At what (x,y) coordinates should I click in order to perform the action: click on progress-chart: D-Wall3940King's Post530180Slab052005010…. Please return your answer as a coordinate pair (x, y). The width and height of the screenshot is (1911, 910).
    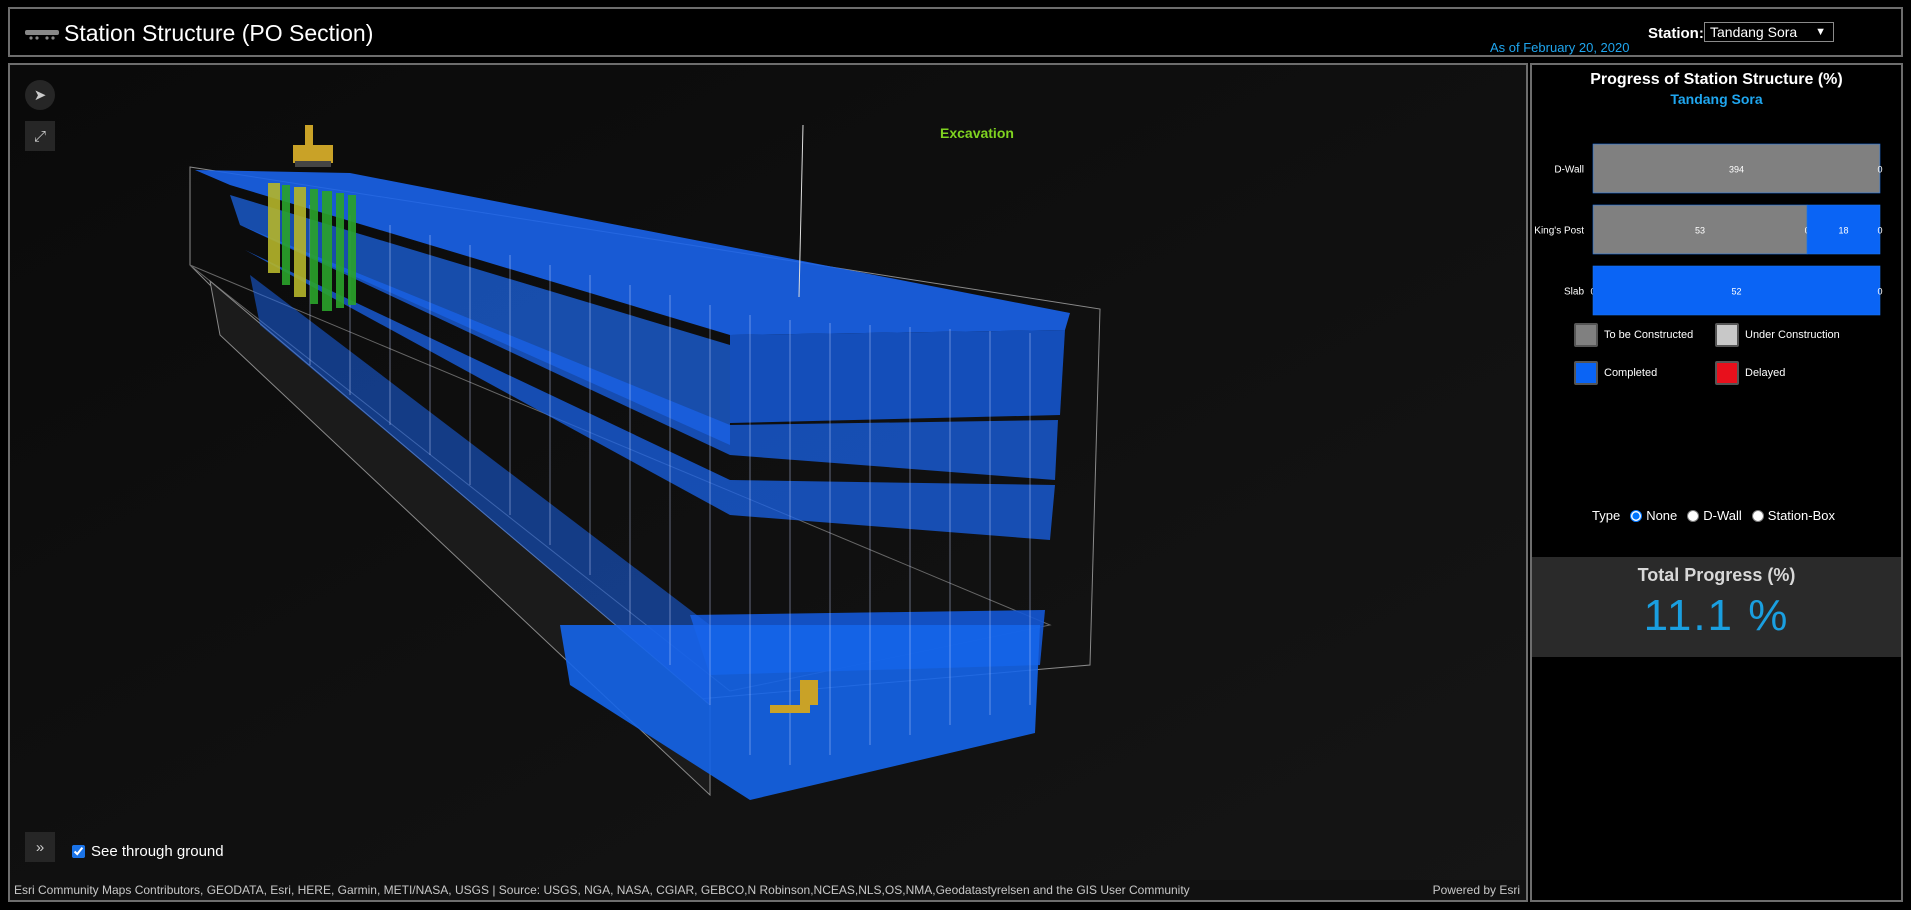
    Looking at the image, I should click on (1708, 229).